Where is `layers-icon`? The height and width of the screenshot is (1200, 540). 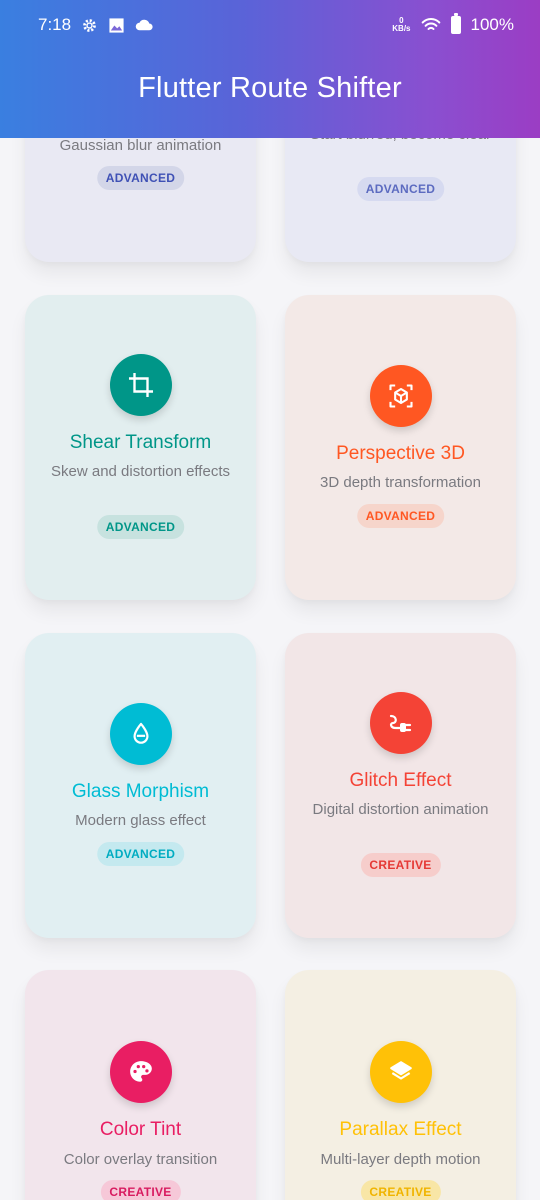 layers-icon is located at coordinates (400, 1072).